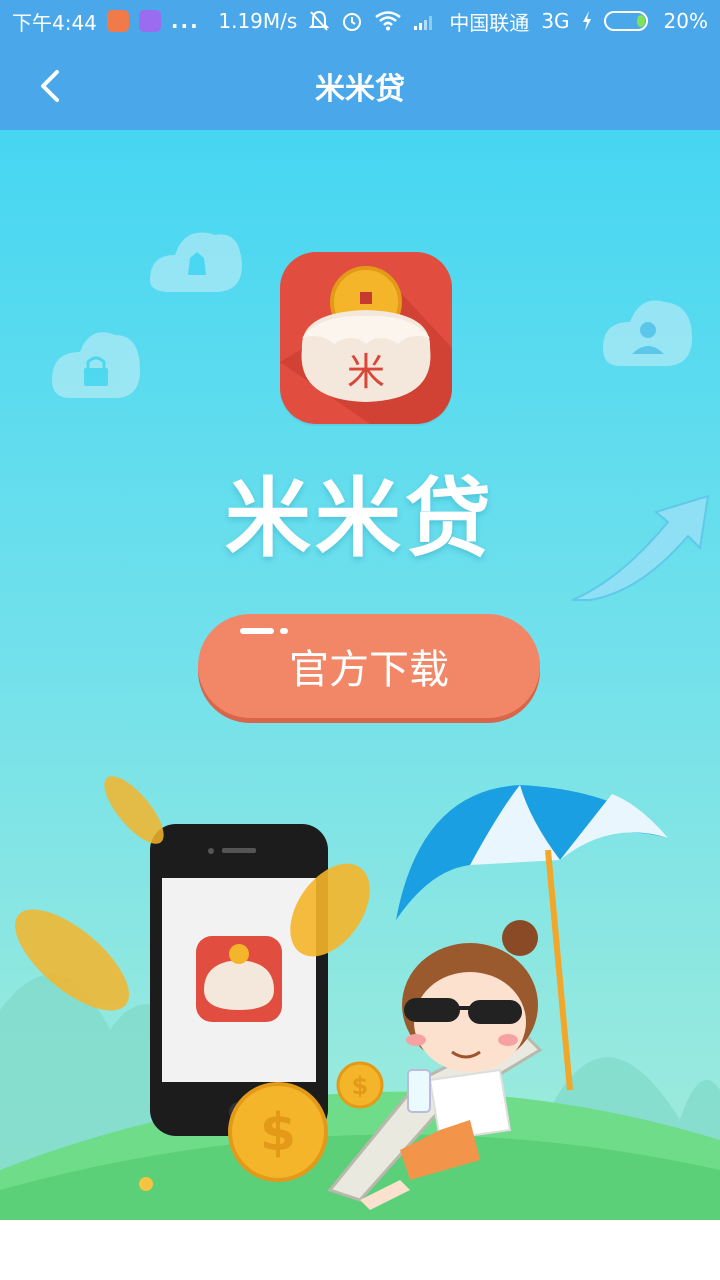  I want to click on status-bar: 下午4:44 ... 1.19M/s 中国联通 3G 20%, so click(360, 21).